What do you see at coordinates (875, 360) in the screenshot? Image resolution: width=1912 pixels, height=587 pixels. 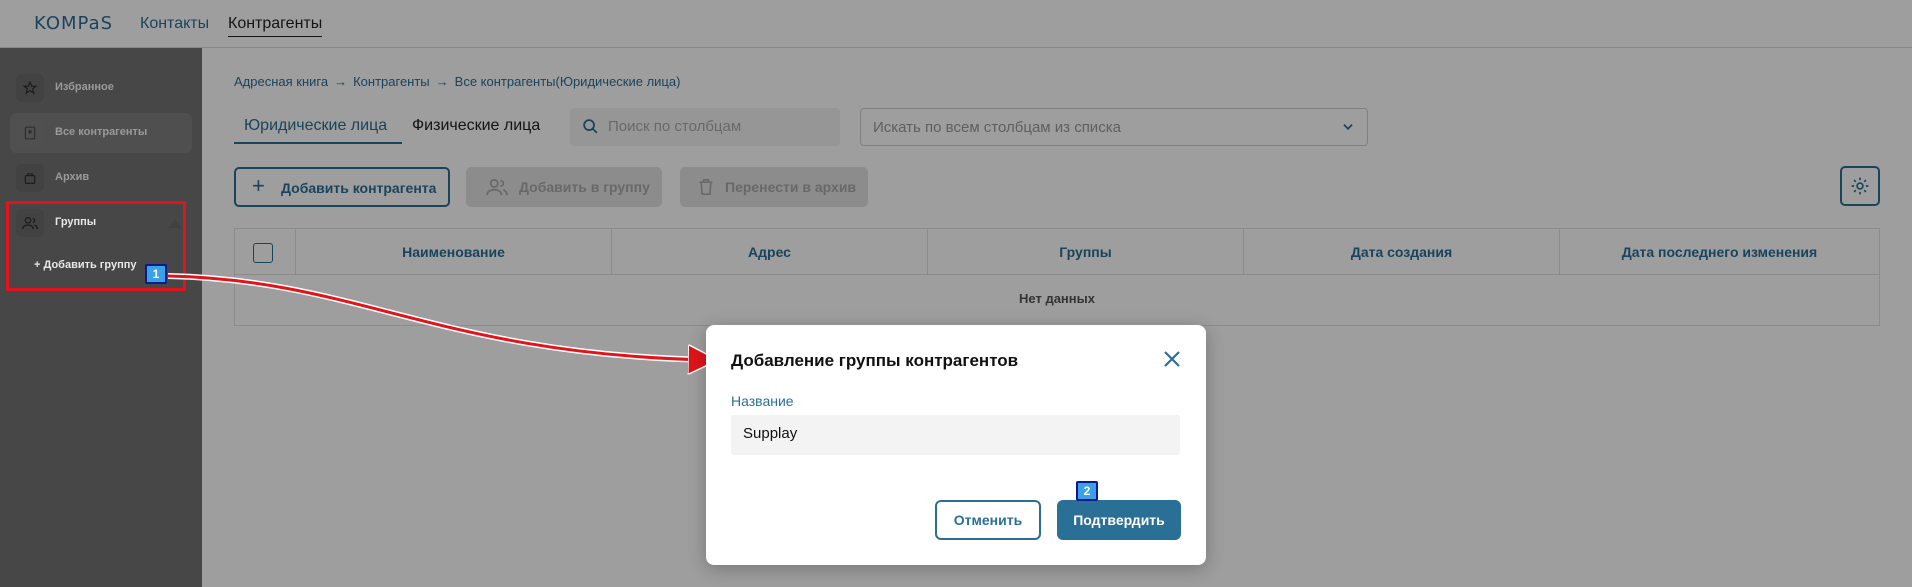 I see `dialog-title: Добавление группы контрагентов` at bounding box center [875, 360].